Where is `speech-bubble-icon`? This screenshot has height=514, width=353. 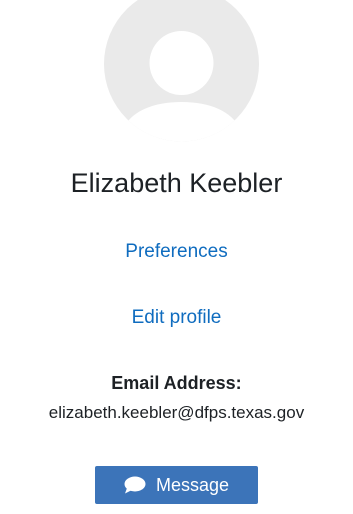
speech-bubble-icon is located at coordinates (135, 485).